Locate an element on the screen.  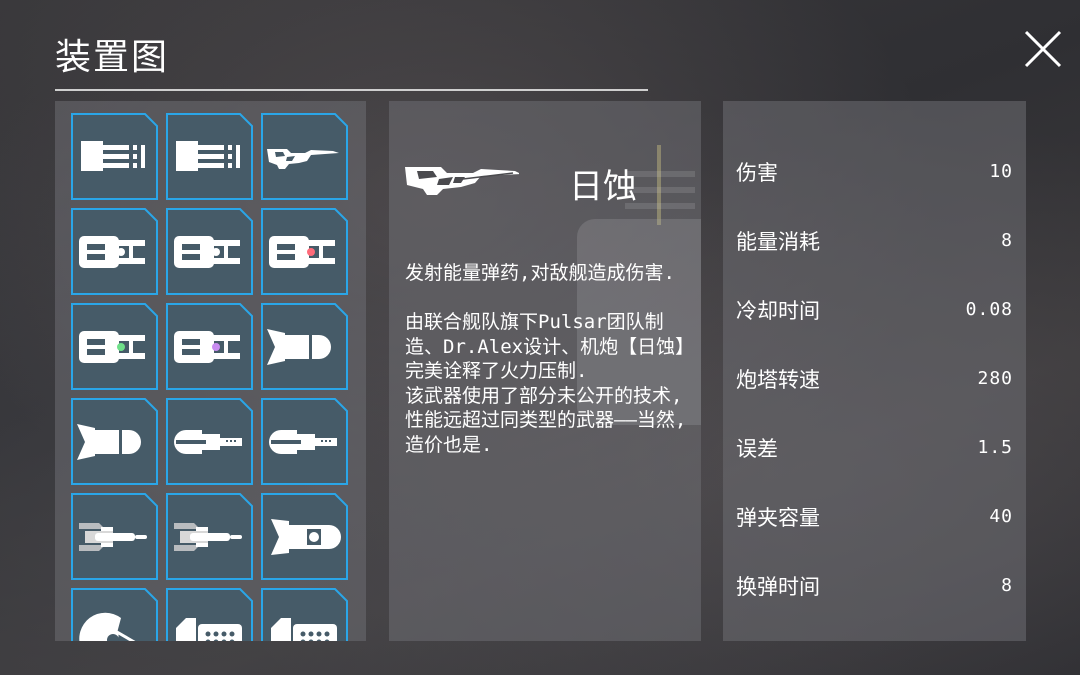
stat-value: 0.08 is located at coordinates (989, 309).